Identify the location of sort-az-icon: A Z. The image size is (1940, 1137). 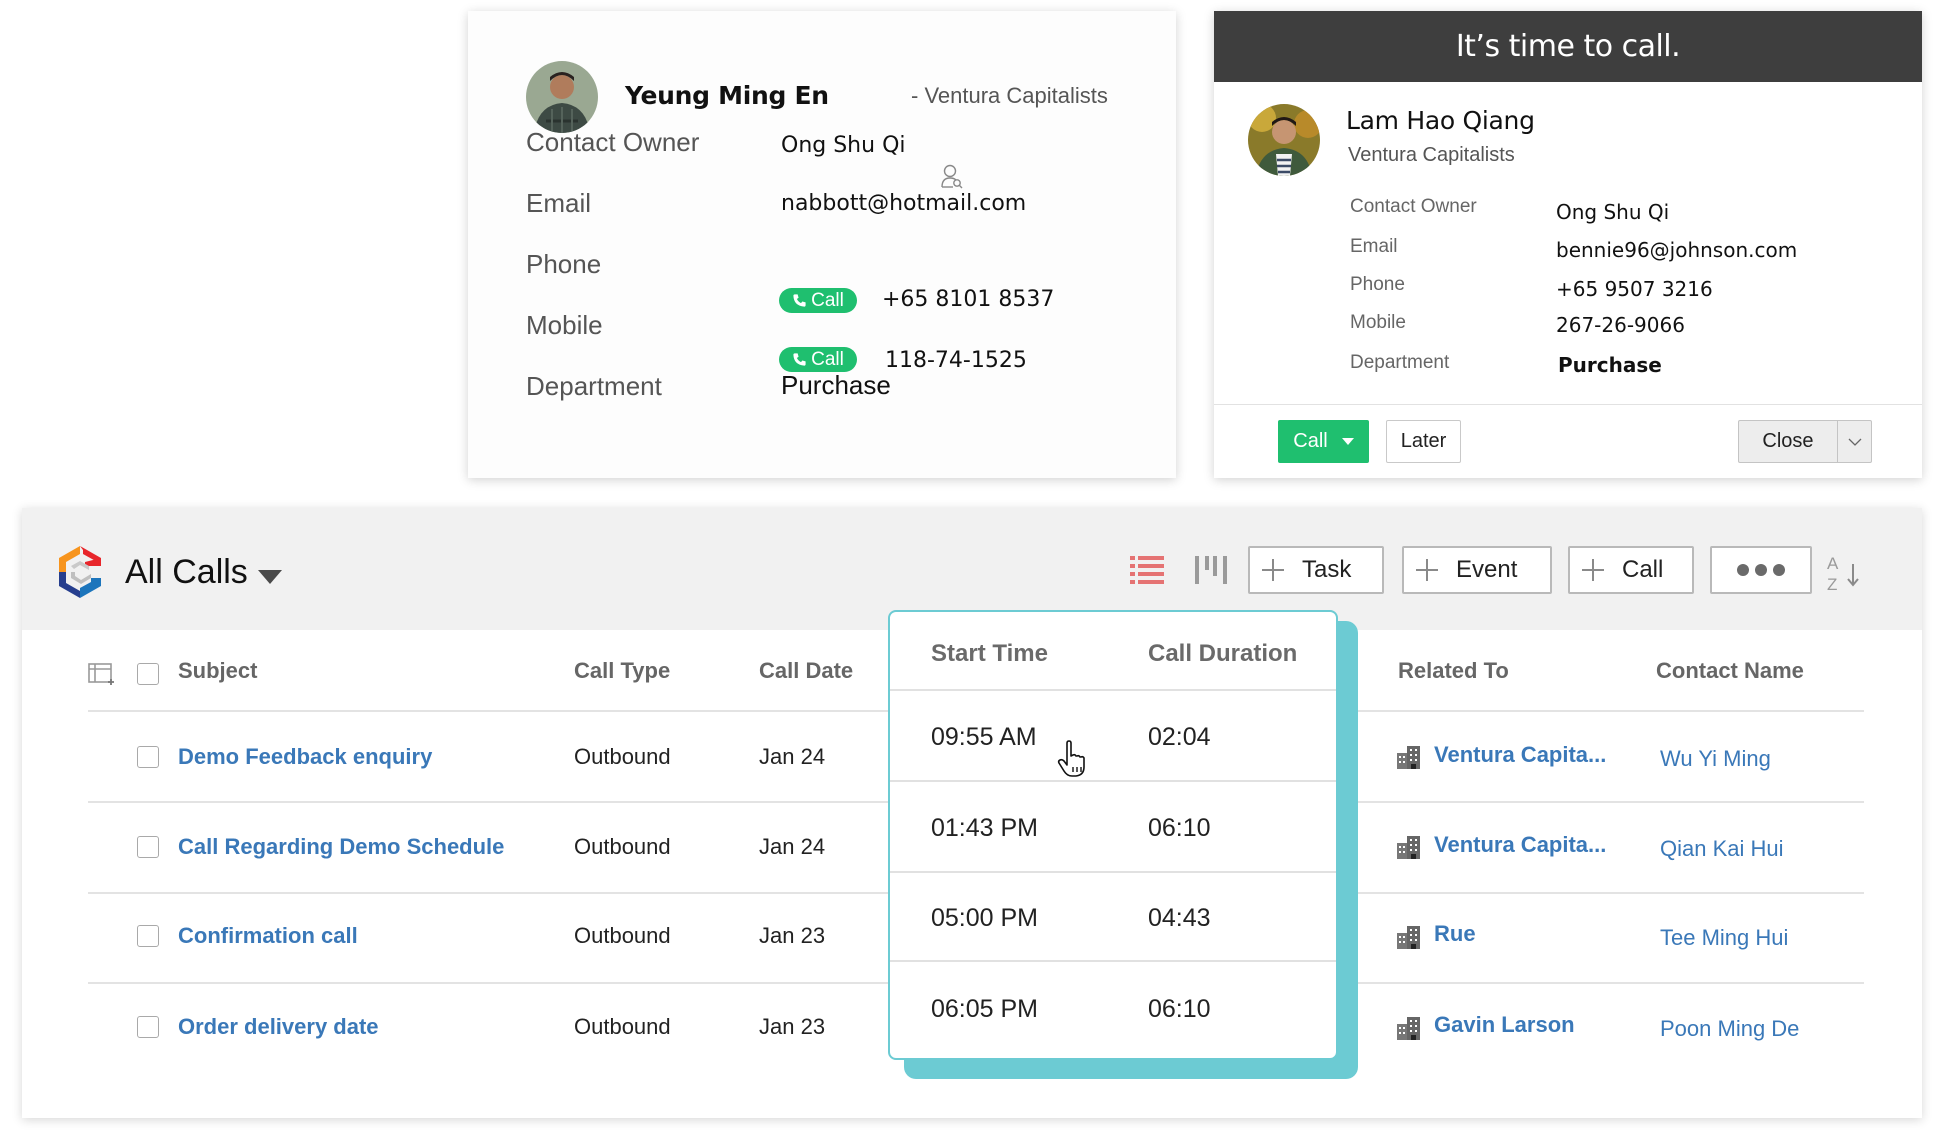
(1845, 572).